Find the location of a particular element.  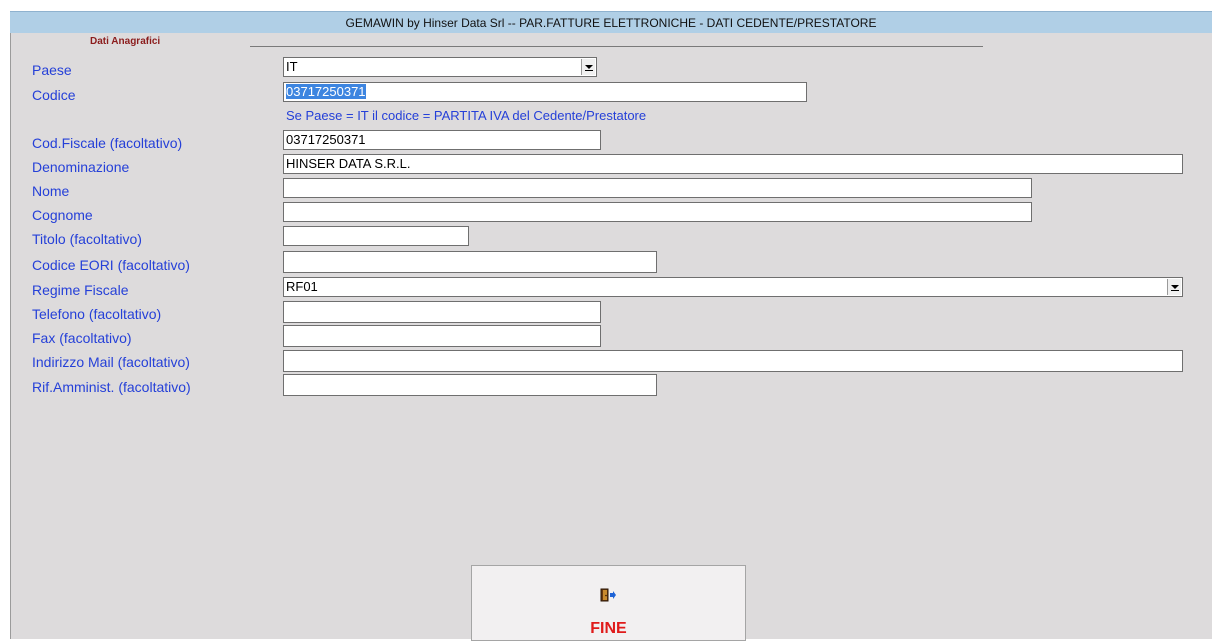

nome-input is located at coordinates (657, 188).